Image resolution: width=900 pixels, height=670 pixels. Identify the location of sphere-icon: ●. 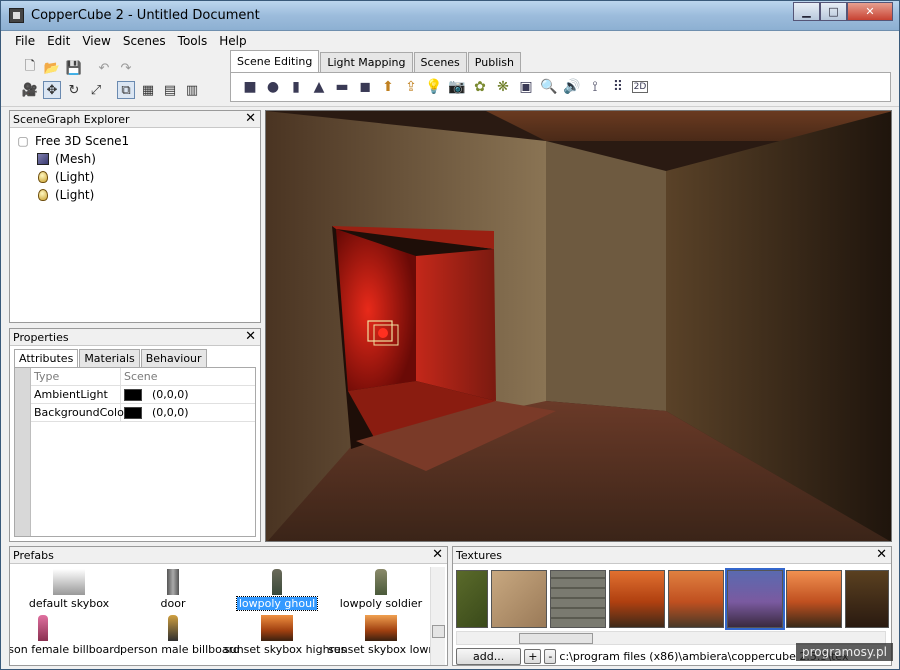
(273, 87).